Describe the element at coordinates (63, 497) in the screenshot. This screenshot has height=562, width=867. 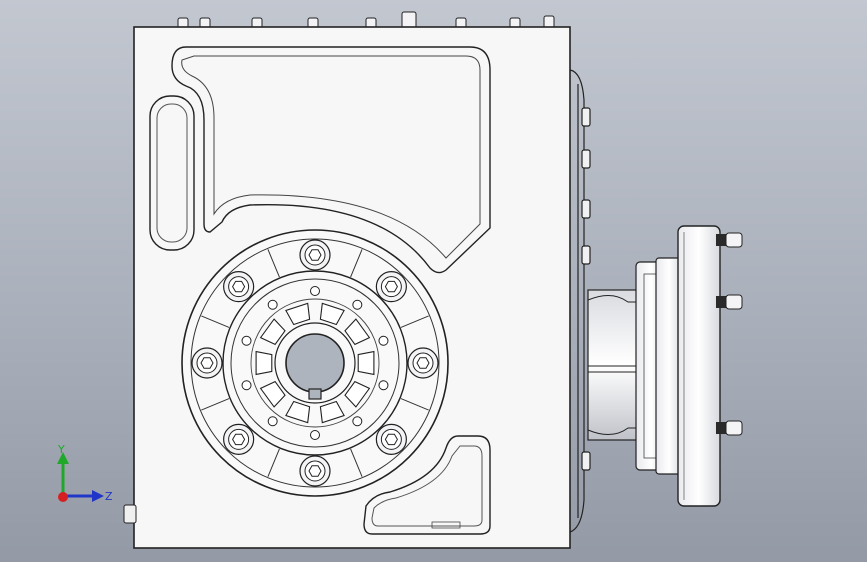
I see `x-axis-dot` at that location.